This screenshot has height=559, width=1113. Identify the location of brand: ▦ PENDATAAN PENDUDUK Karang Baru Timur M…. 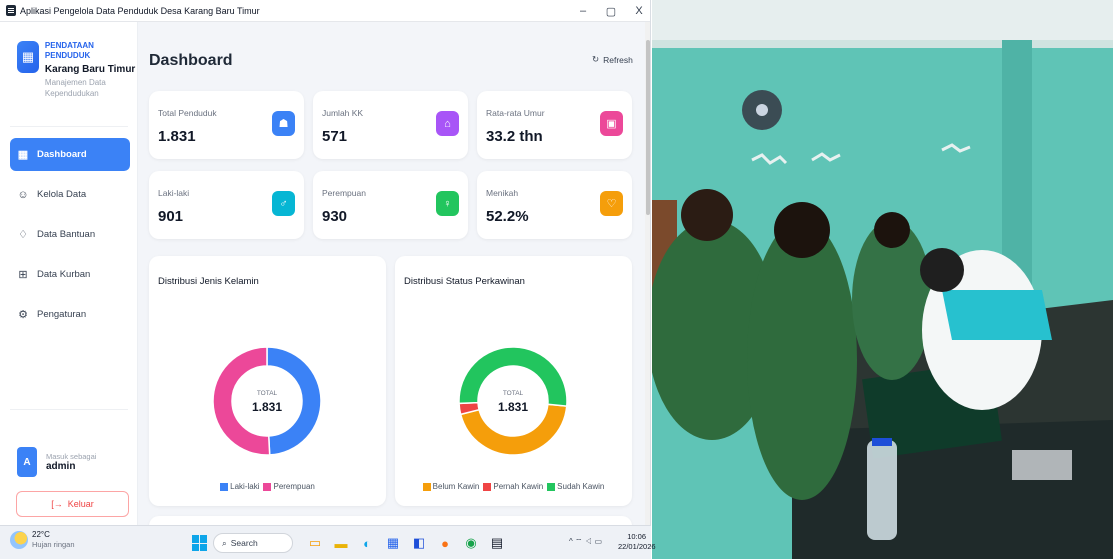
(77, 70).